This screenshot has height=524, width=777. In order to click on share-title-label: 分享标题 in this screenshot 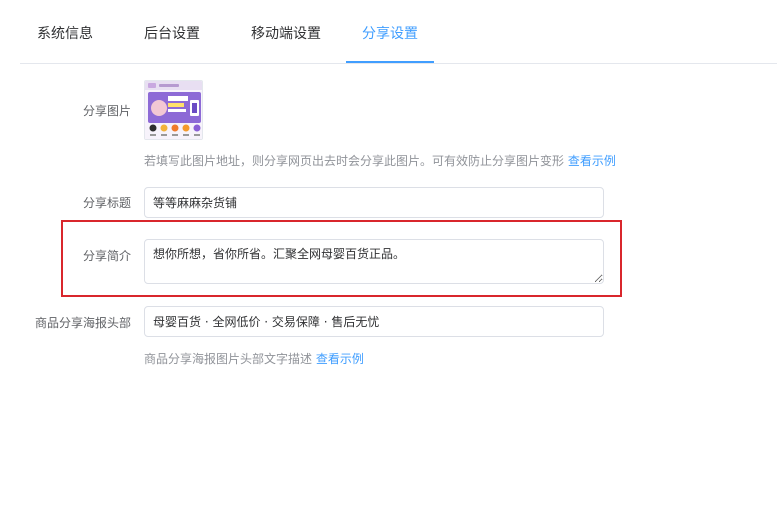, I will do `click(106, 203)`.